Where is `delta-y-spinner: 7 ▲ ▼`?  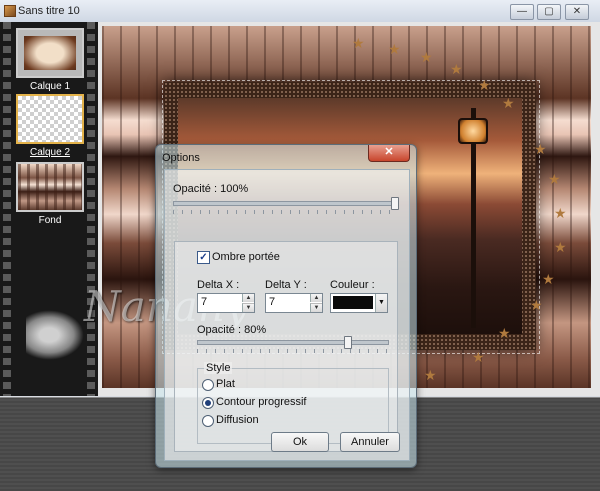
delta-y-spinner: 7 ▲ ▼ is located at coordinates (294, 303).